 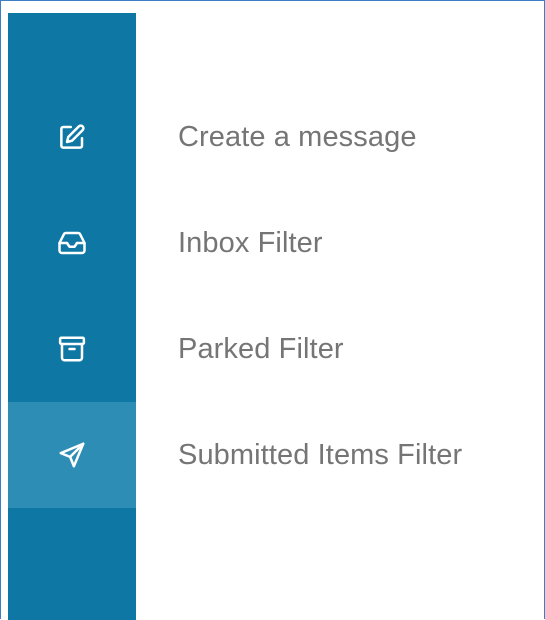 What do you see at coordinates (250, 242) in the screenshot?
I see `menu-item-label: Inbox Filter` at bounding box center [250, 242].